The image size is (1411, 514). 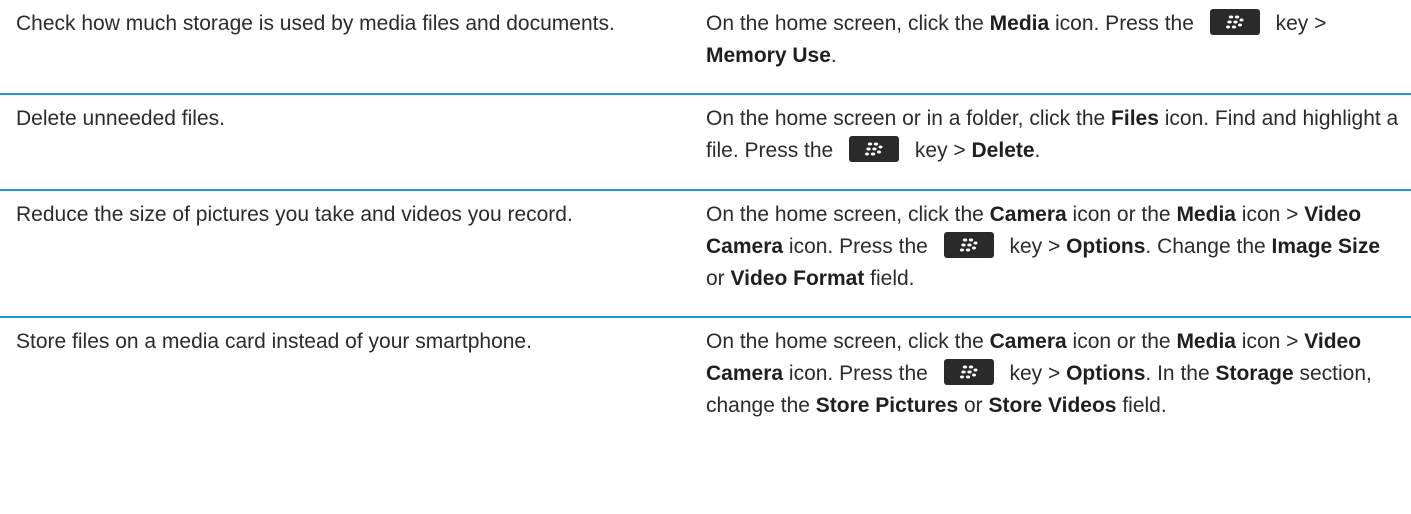 What do you see at coordinates (1208, 246) in the screenshot?
I see `step-text: . Change the` at bounding box center [1208, 246].